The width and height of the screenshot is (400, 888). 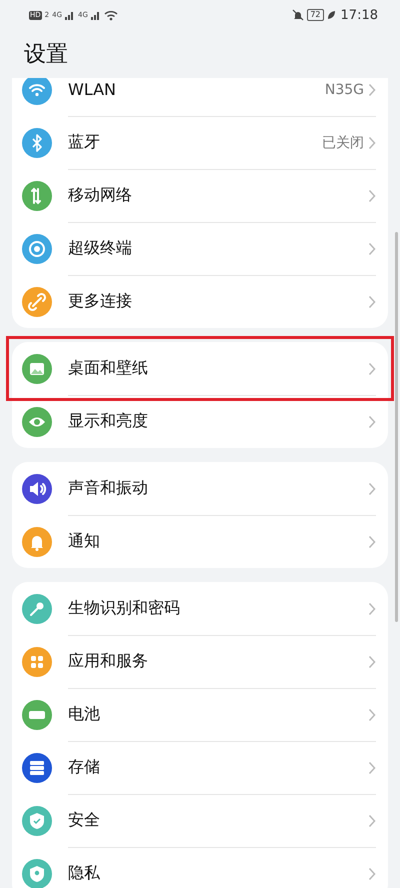 I want to click on leaf-icon, so click(x=331, y=15).